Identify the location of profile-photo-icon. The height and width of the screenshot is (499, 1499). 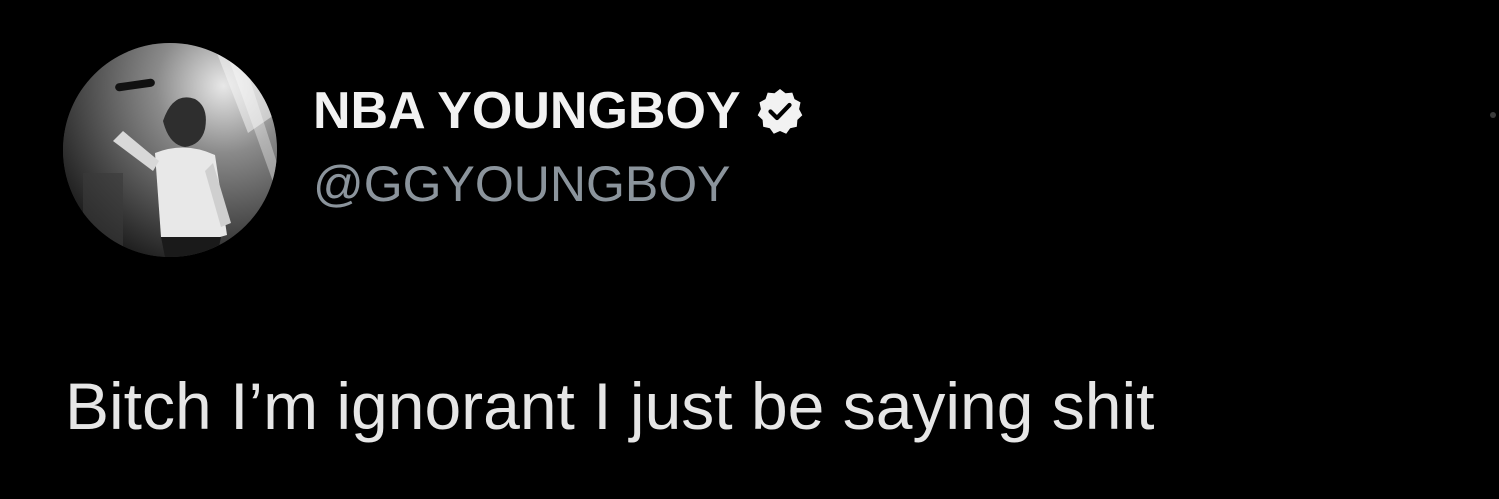
(170, 150).